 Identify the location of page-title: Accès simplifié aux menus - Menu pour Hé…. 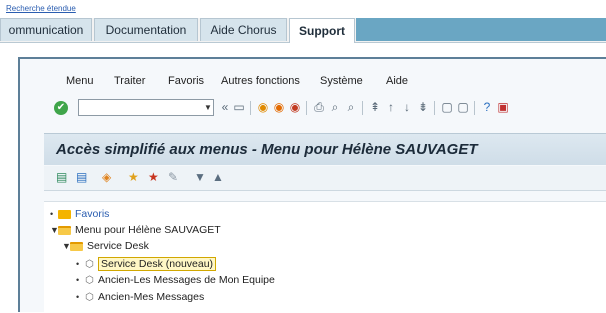
(267, 149).